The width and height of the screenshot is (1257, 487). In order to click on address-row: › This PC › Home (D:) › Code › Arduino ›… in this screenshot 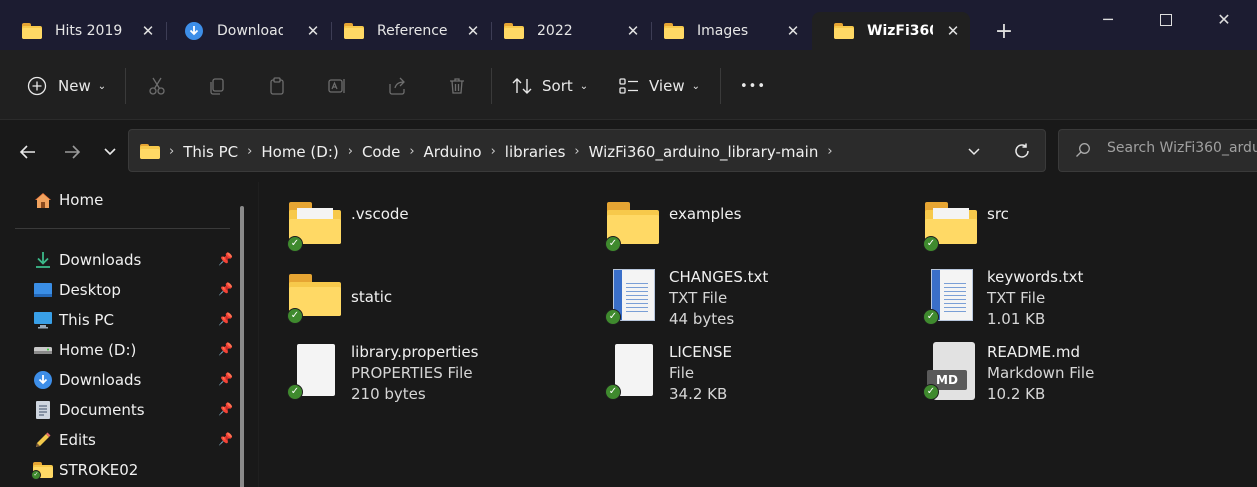, I will do `click(628, 151)`.